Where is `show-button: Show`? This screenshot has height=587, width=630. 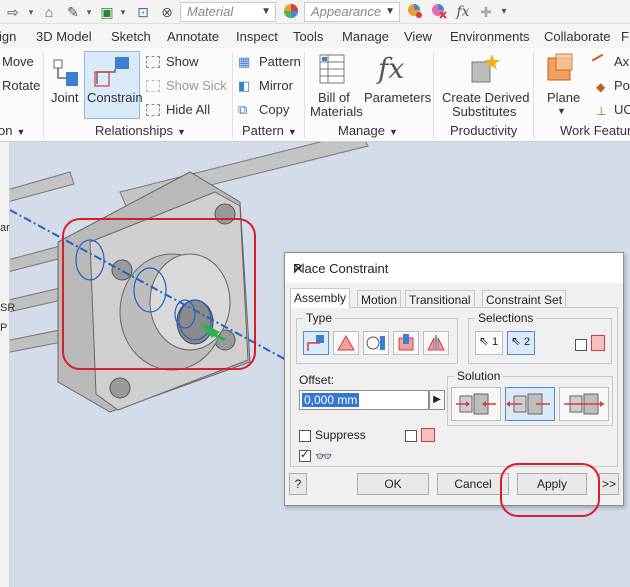
show-button: Show is located at coordinates (182, 61).